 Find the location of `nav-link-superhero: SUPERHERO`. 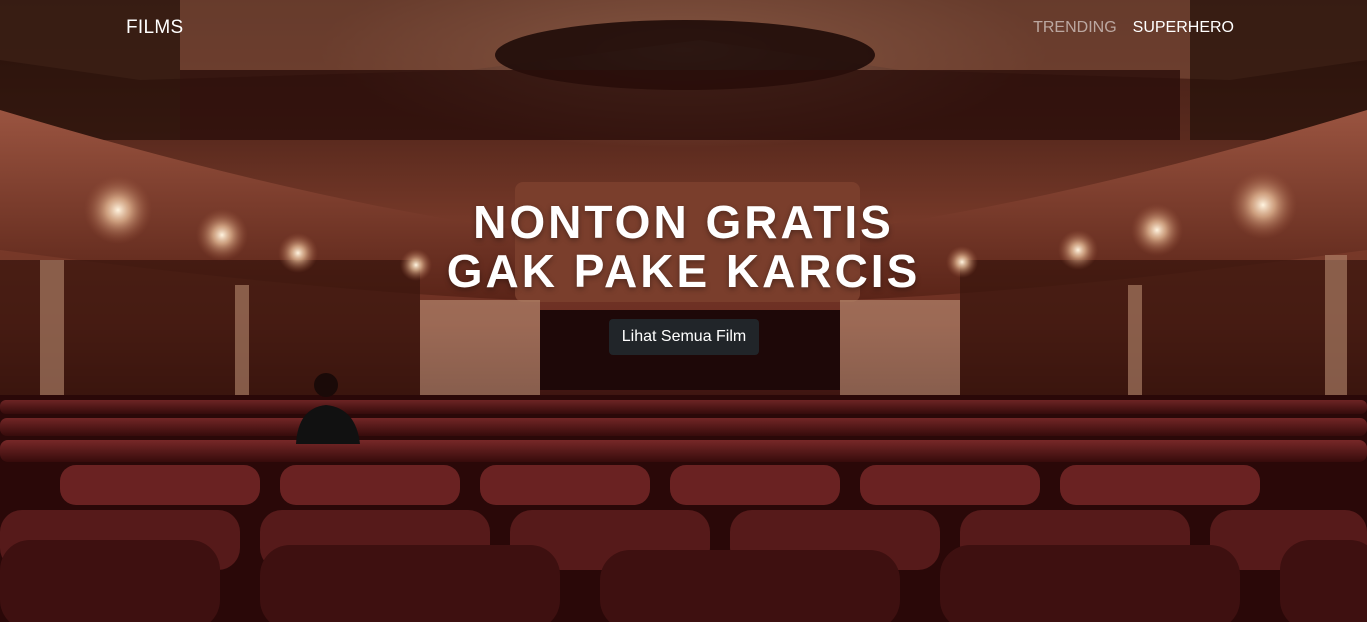

nav-link-superhero: SUPERHERO is located at coordinates (1183, 28).